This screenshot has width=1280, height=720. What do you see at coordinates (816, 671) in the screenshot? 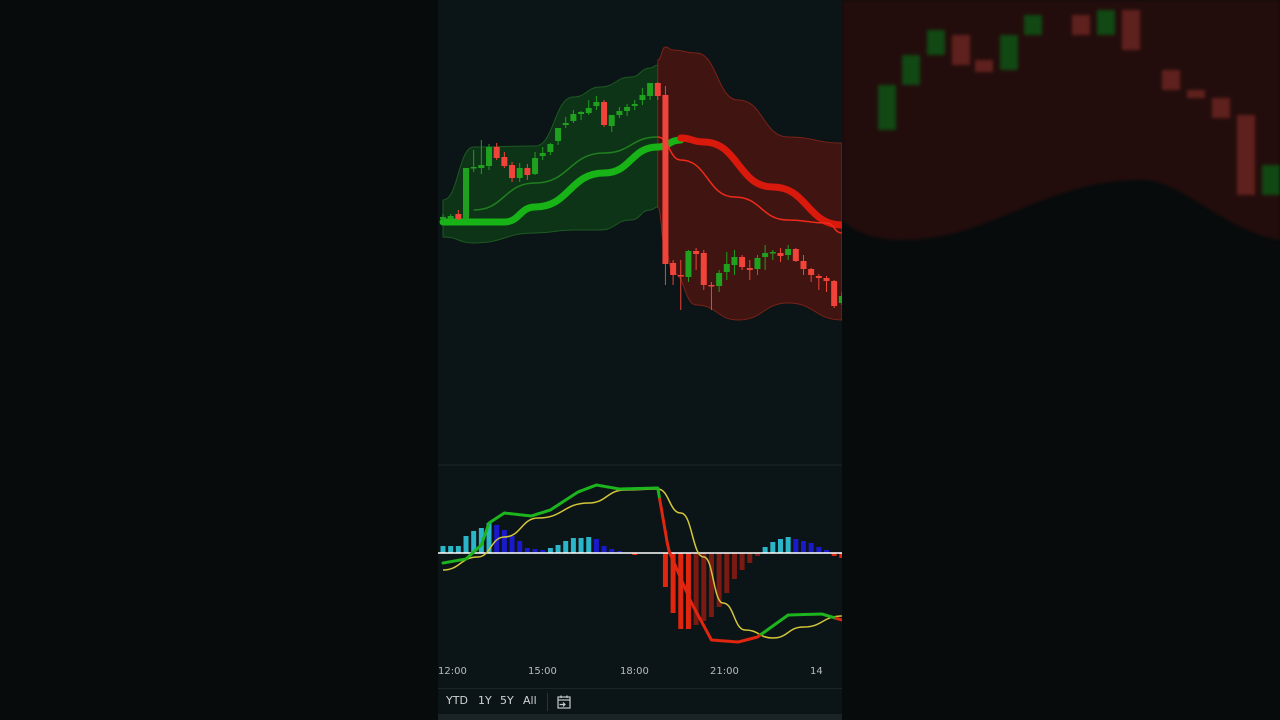
I see `time-axis-label: 14` at bounding box center [816, 671].